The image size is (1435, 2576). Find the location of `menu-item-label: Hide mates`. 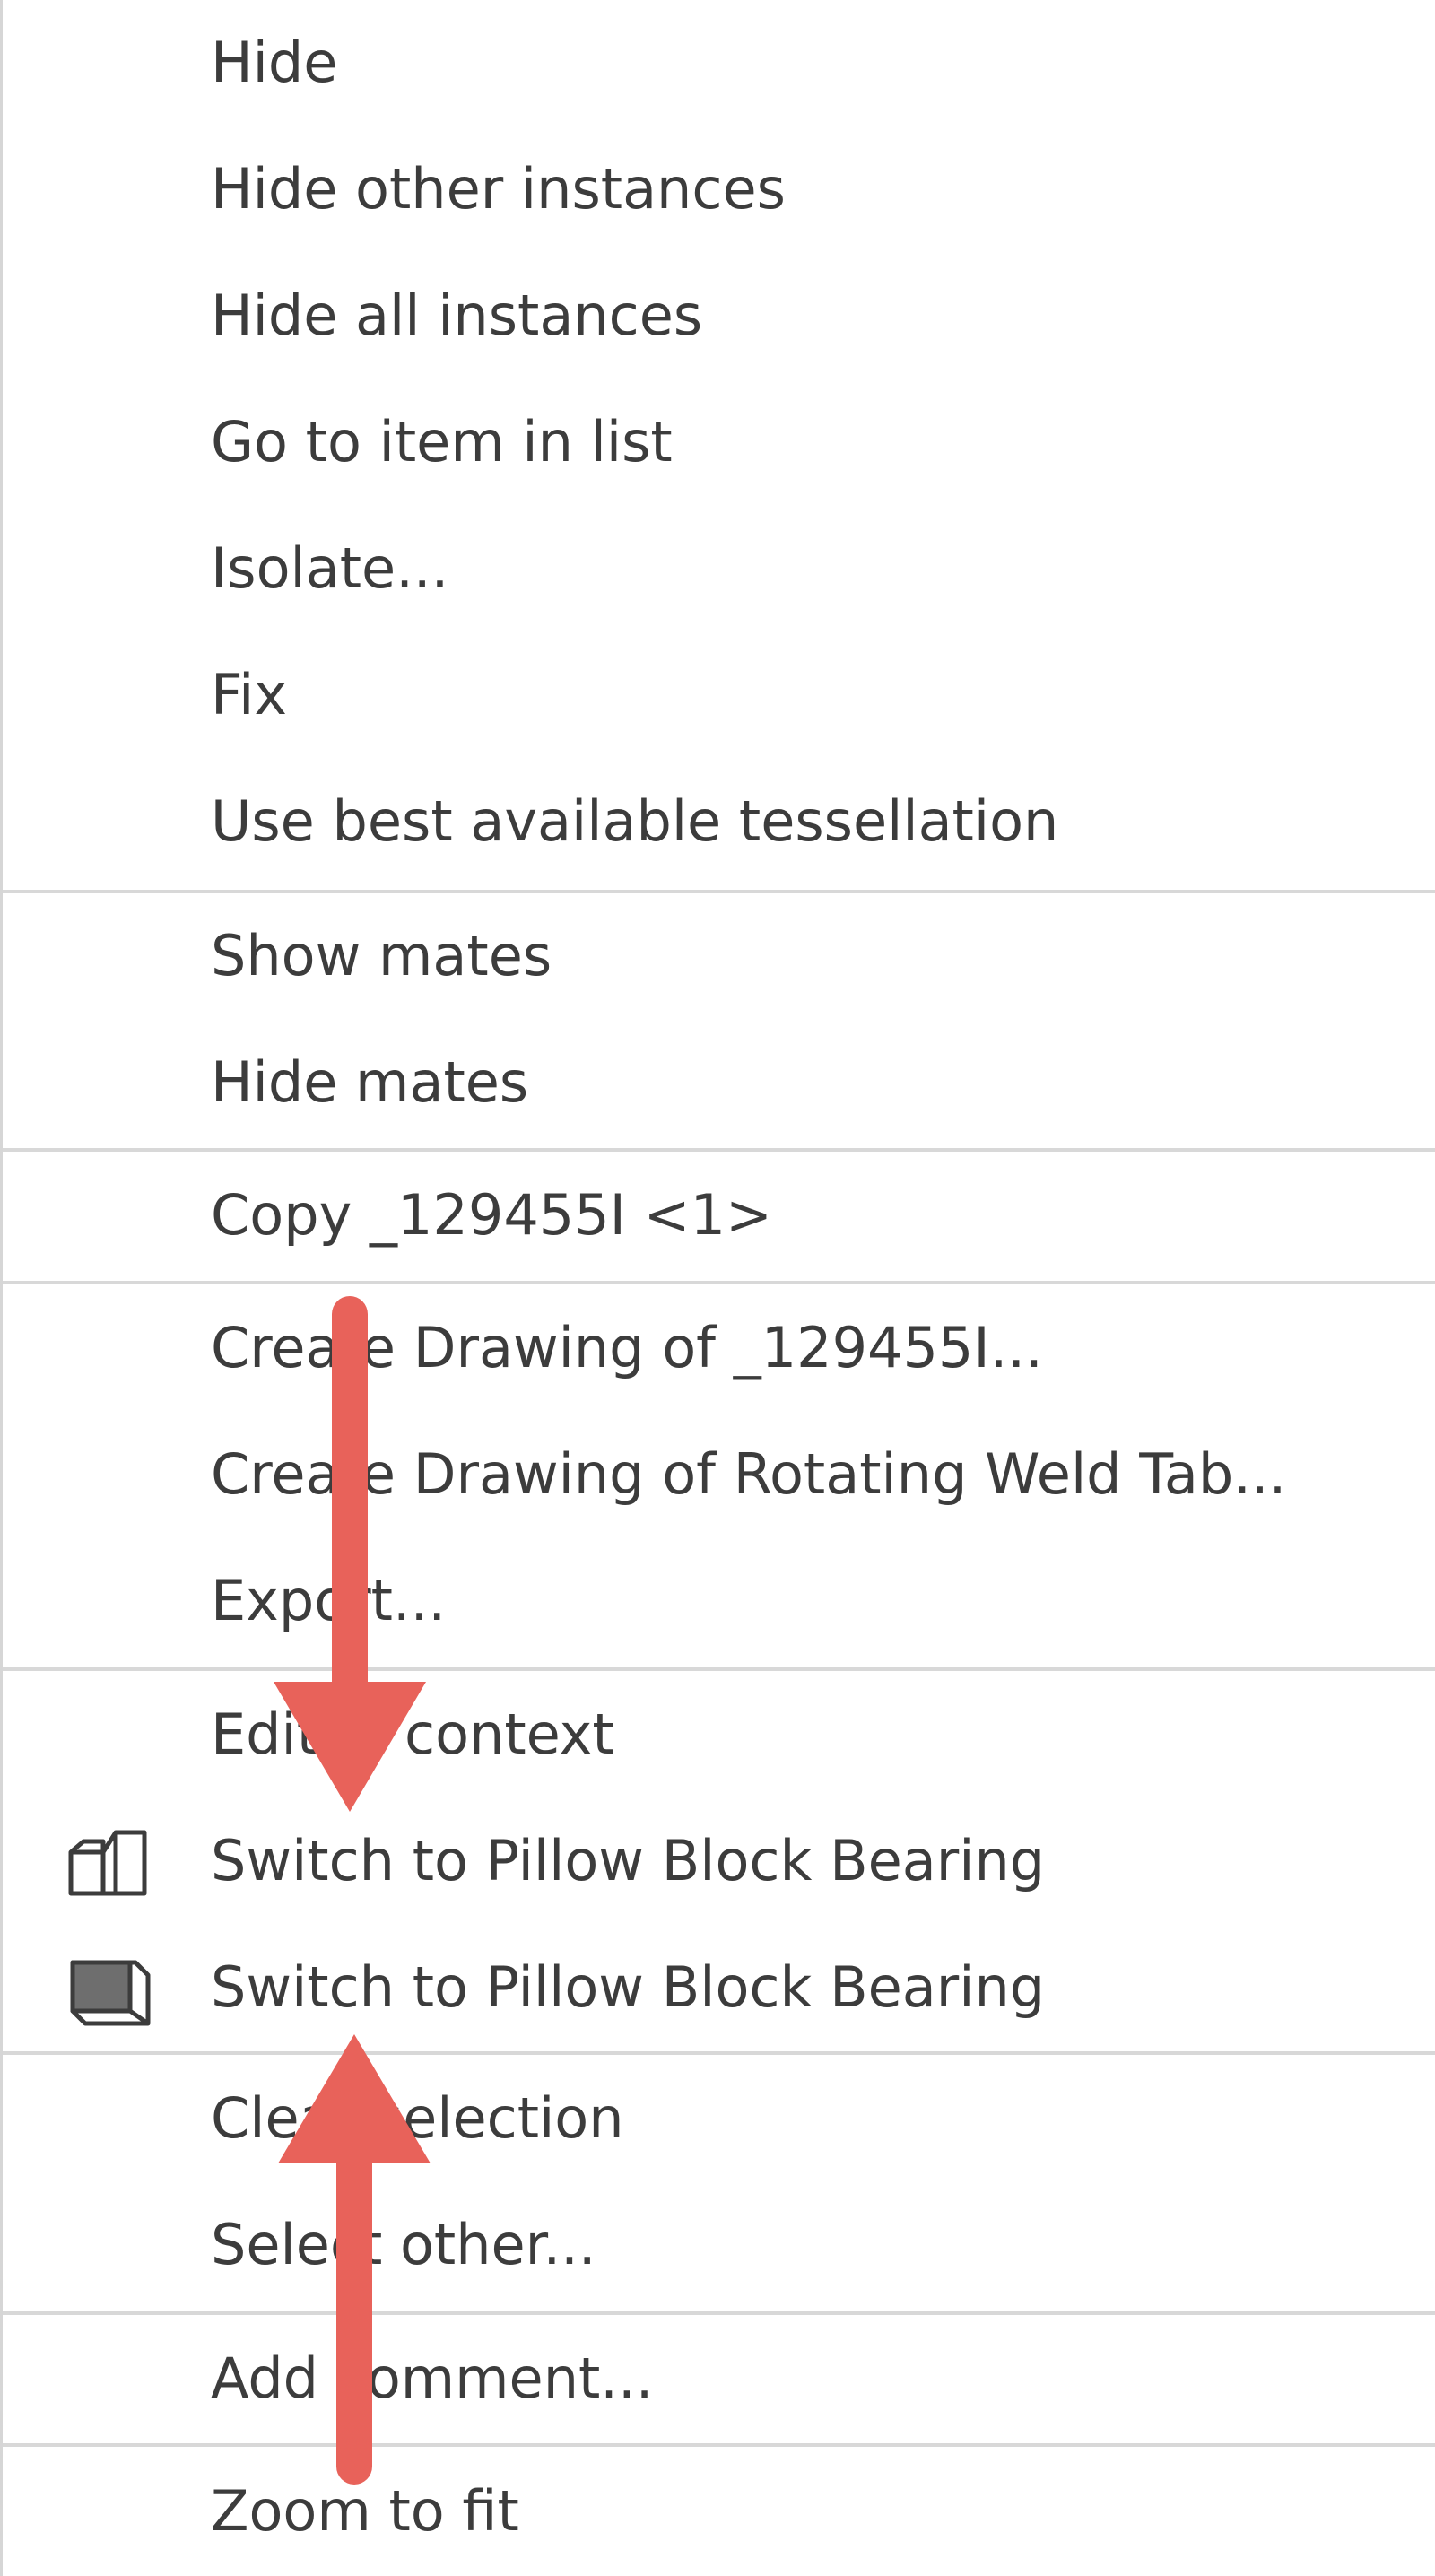

menu-item-label: Hide mates is located at coordinates (370, 1082).